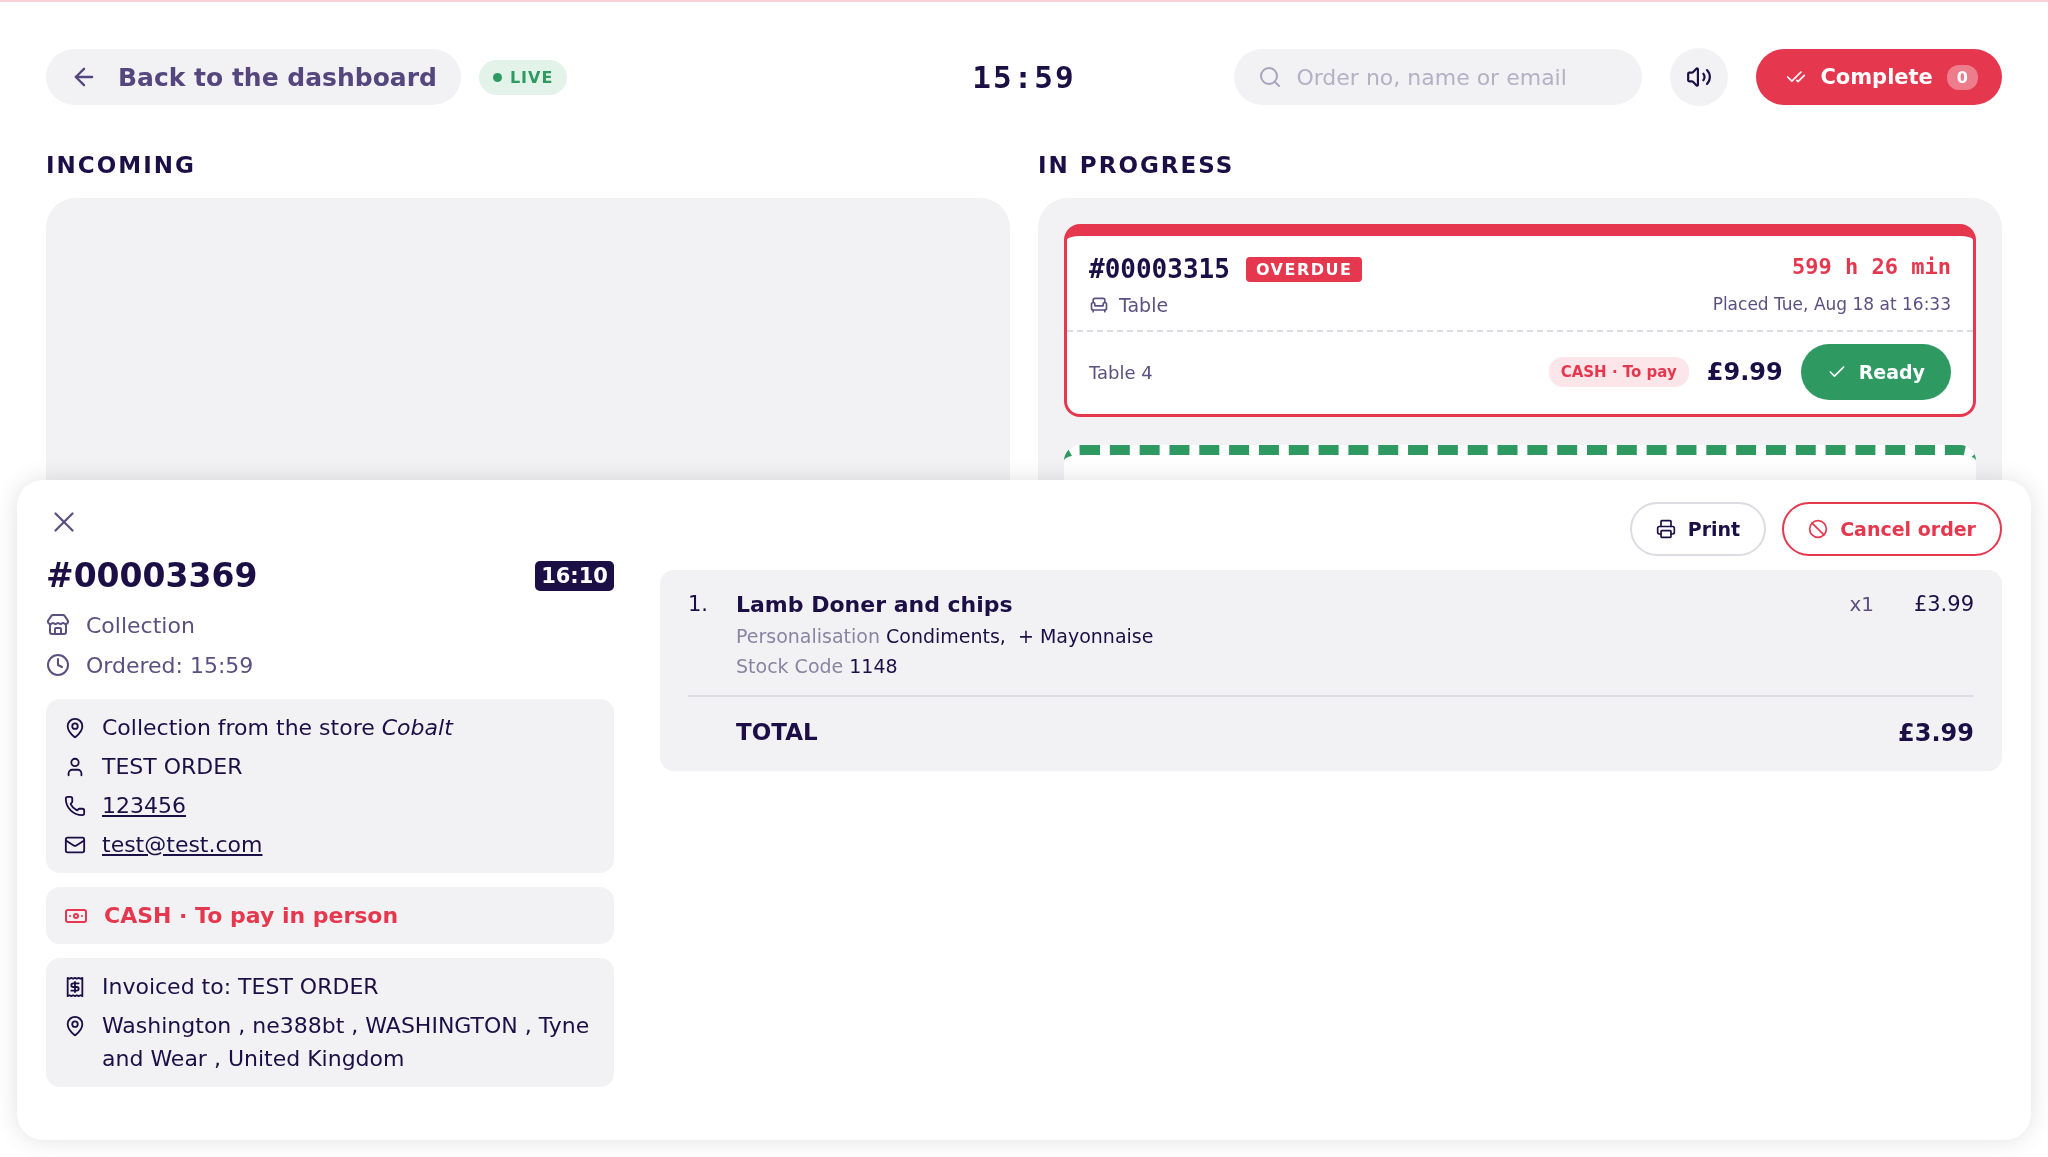 This screenshot has width=2048, height=1157. I want to click on live-badge: LIVE, so click(523, 77).